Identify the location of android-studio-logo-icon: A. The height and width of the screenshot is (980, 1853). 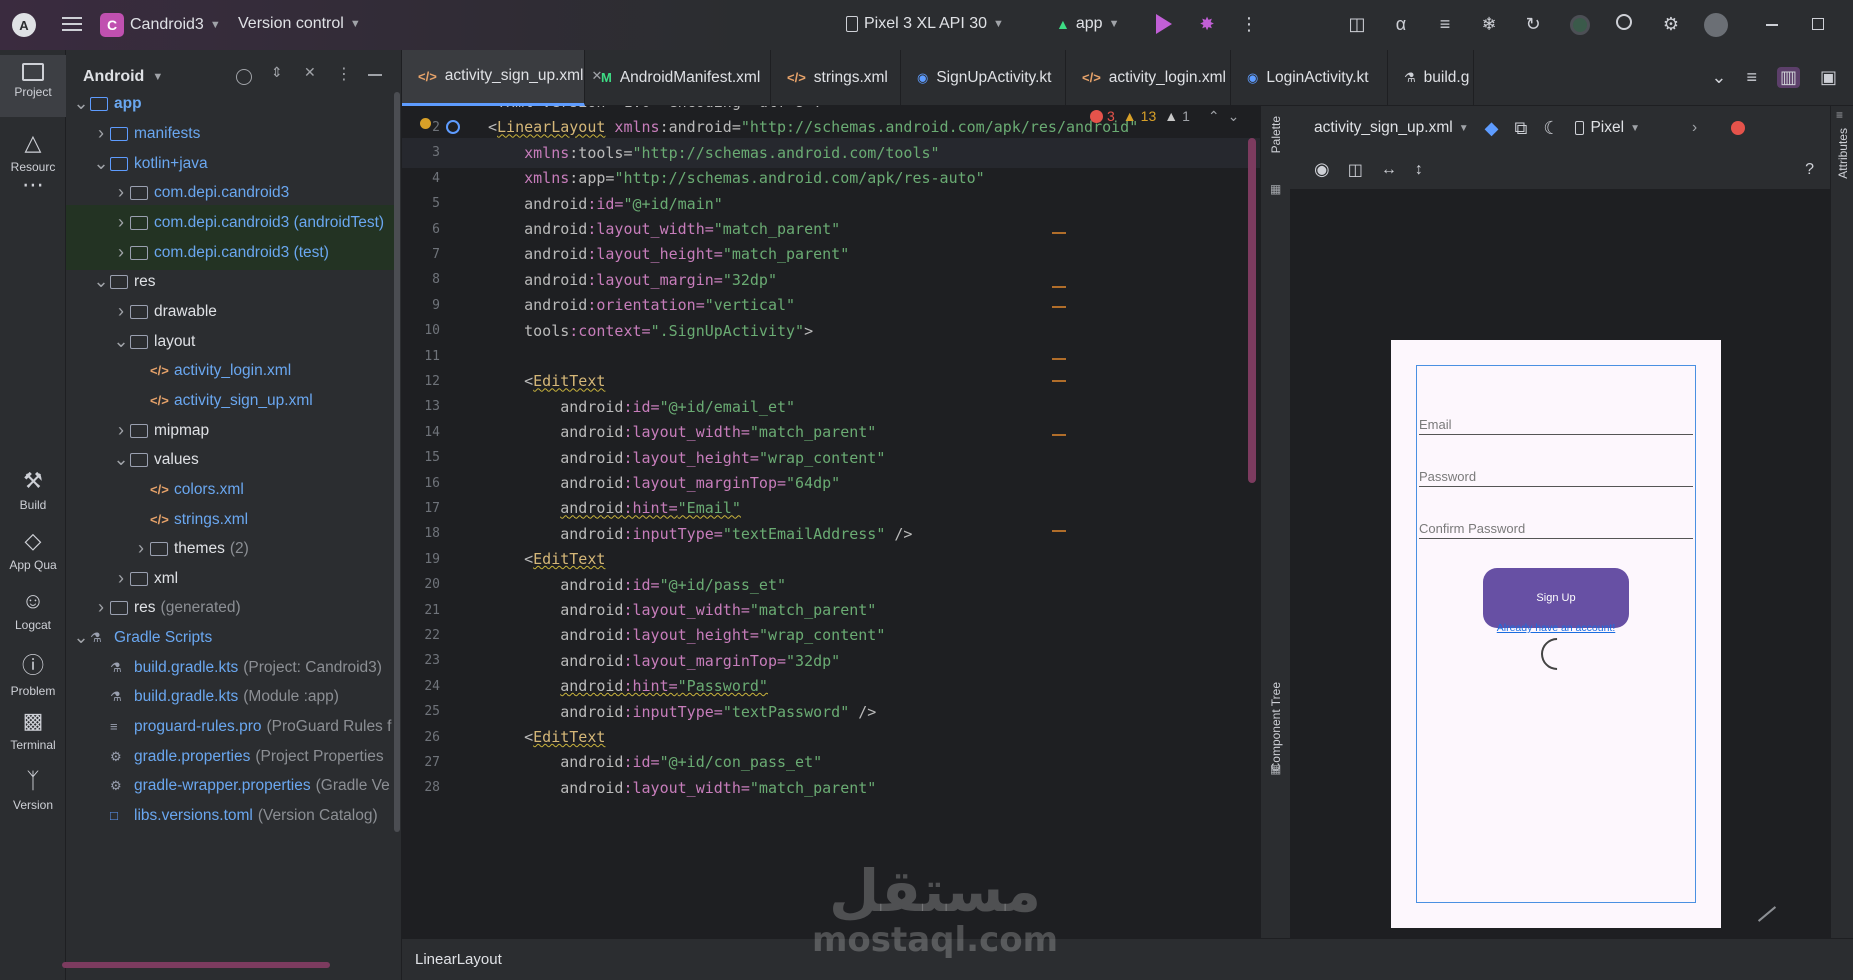
(24, 25).